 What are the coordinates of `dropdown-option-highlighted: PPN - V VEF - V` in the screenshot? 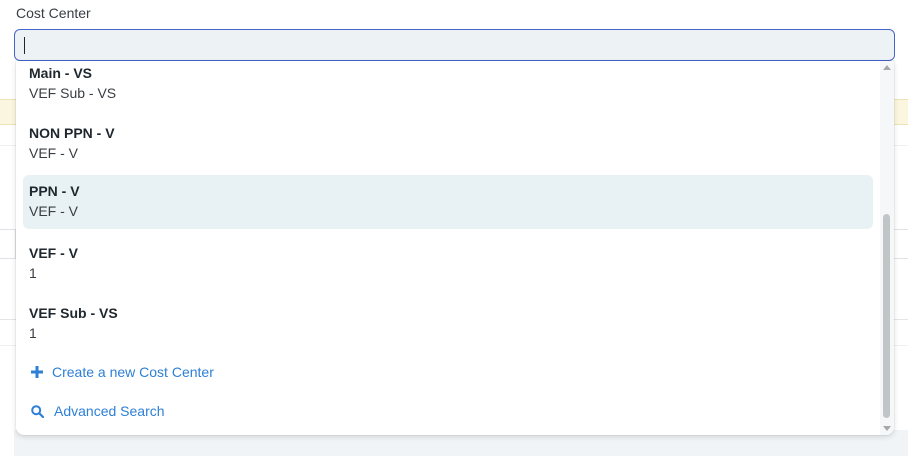 It's located at (448, 202).